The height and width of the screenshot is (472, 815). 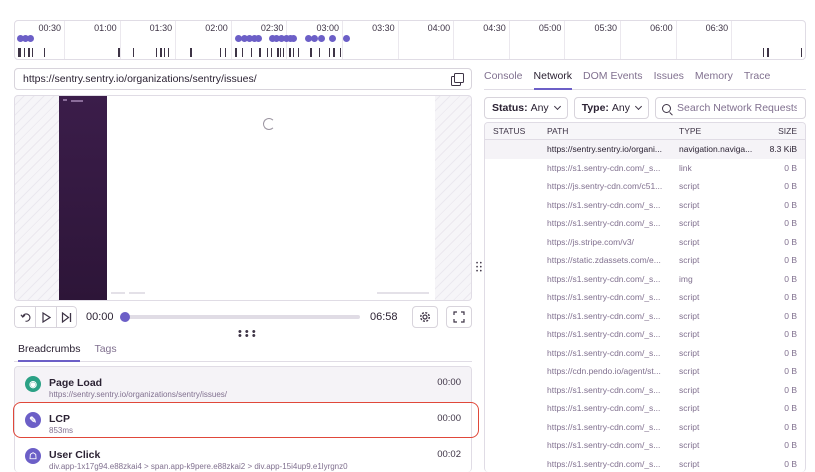 I want to click on row-type: link, so click(x=685, y=167).